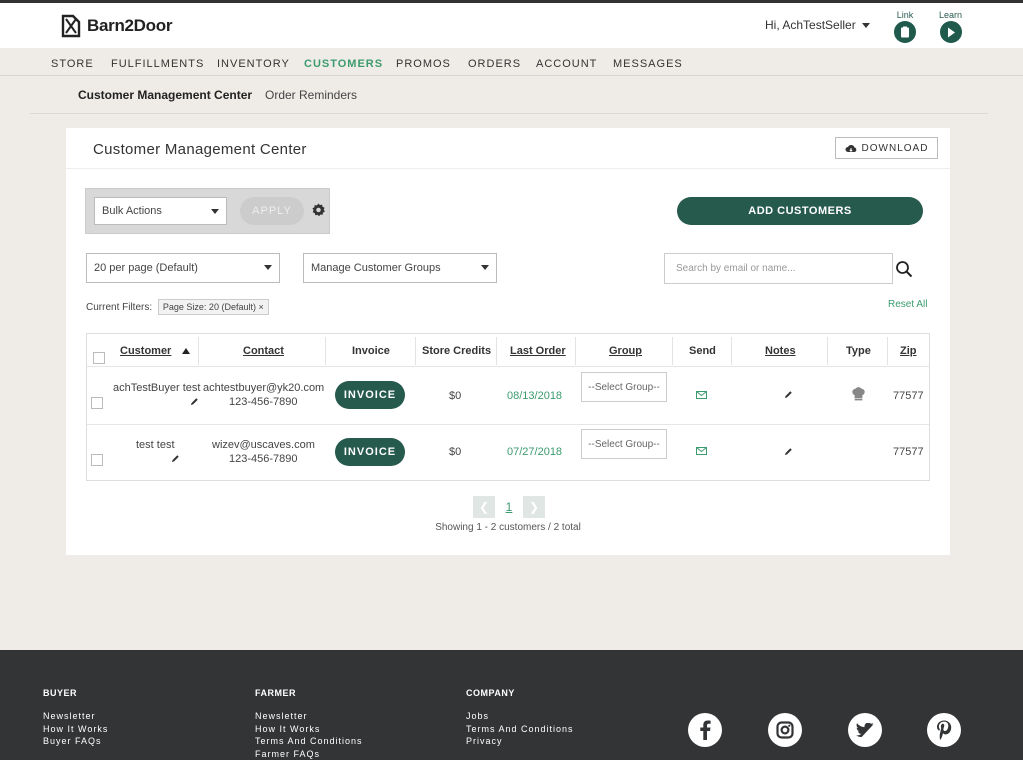 The image size is (1023, 760). I want to click on nav-messages: MESSAGES, so click(648, 64).